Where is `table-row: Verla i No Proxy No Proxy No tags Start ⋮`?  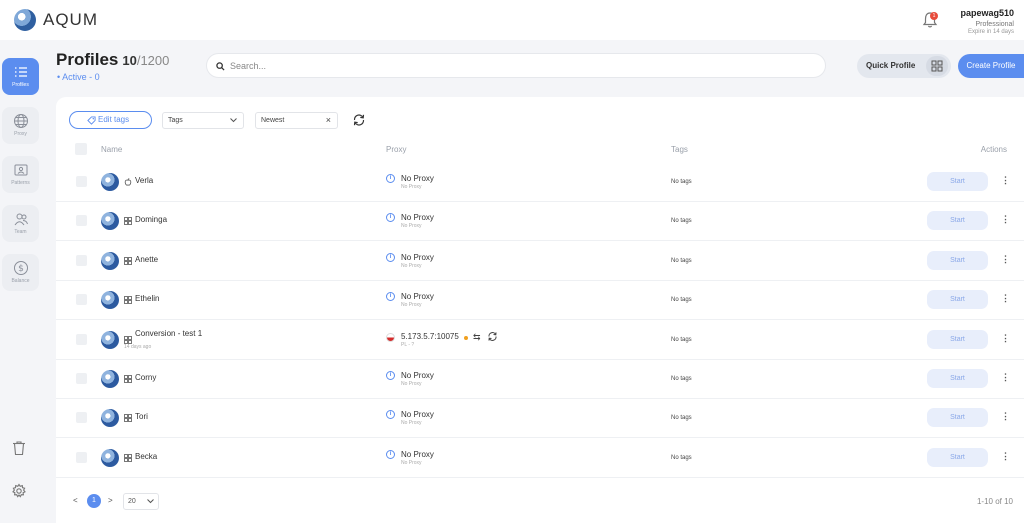 table-row: Verla i No Proxy No Proxy No tags Start ⋮ is located at coordinates (540, 182).